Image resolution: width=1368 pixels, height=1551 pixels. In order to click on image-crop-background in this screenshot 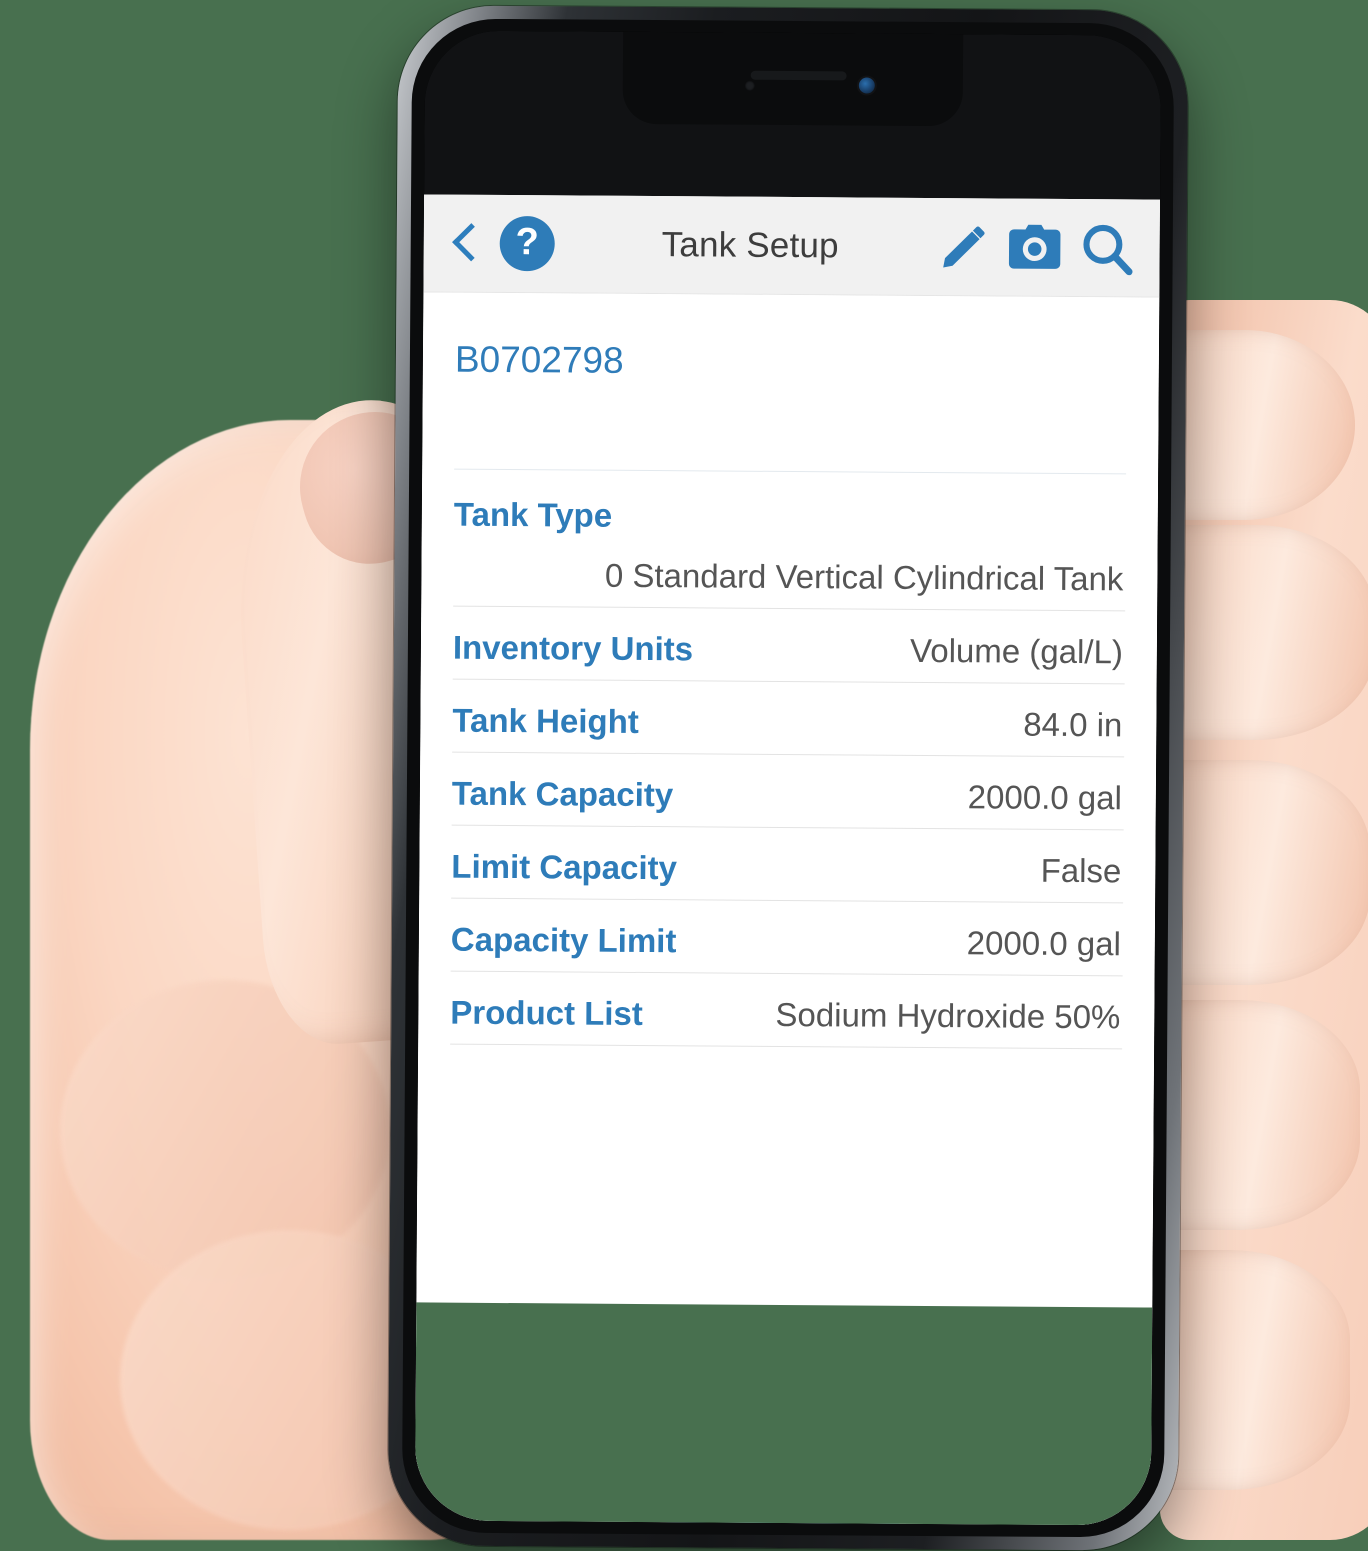, I will do `click(783, 1414)`.